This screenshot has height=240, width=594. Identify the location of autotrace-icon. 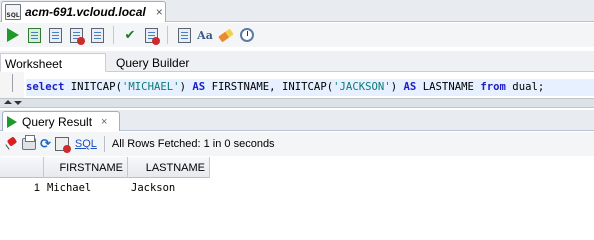
(152, 36).